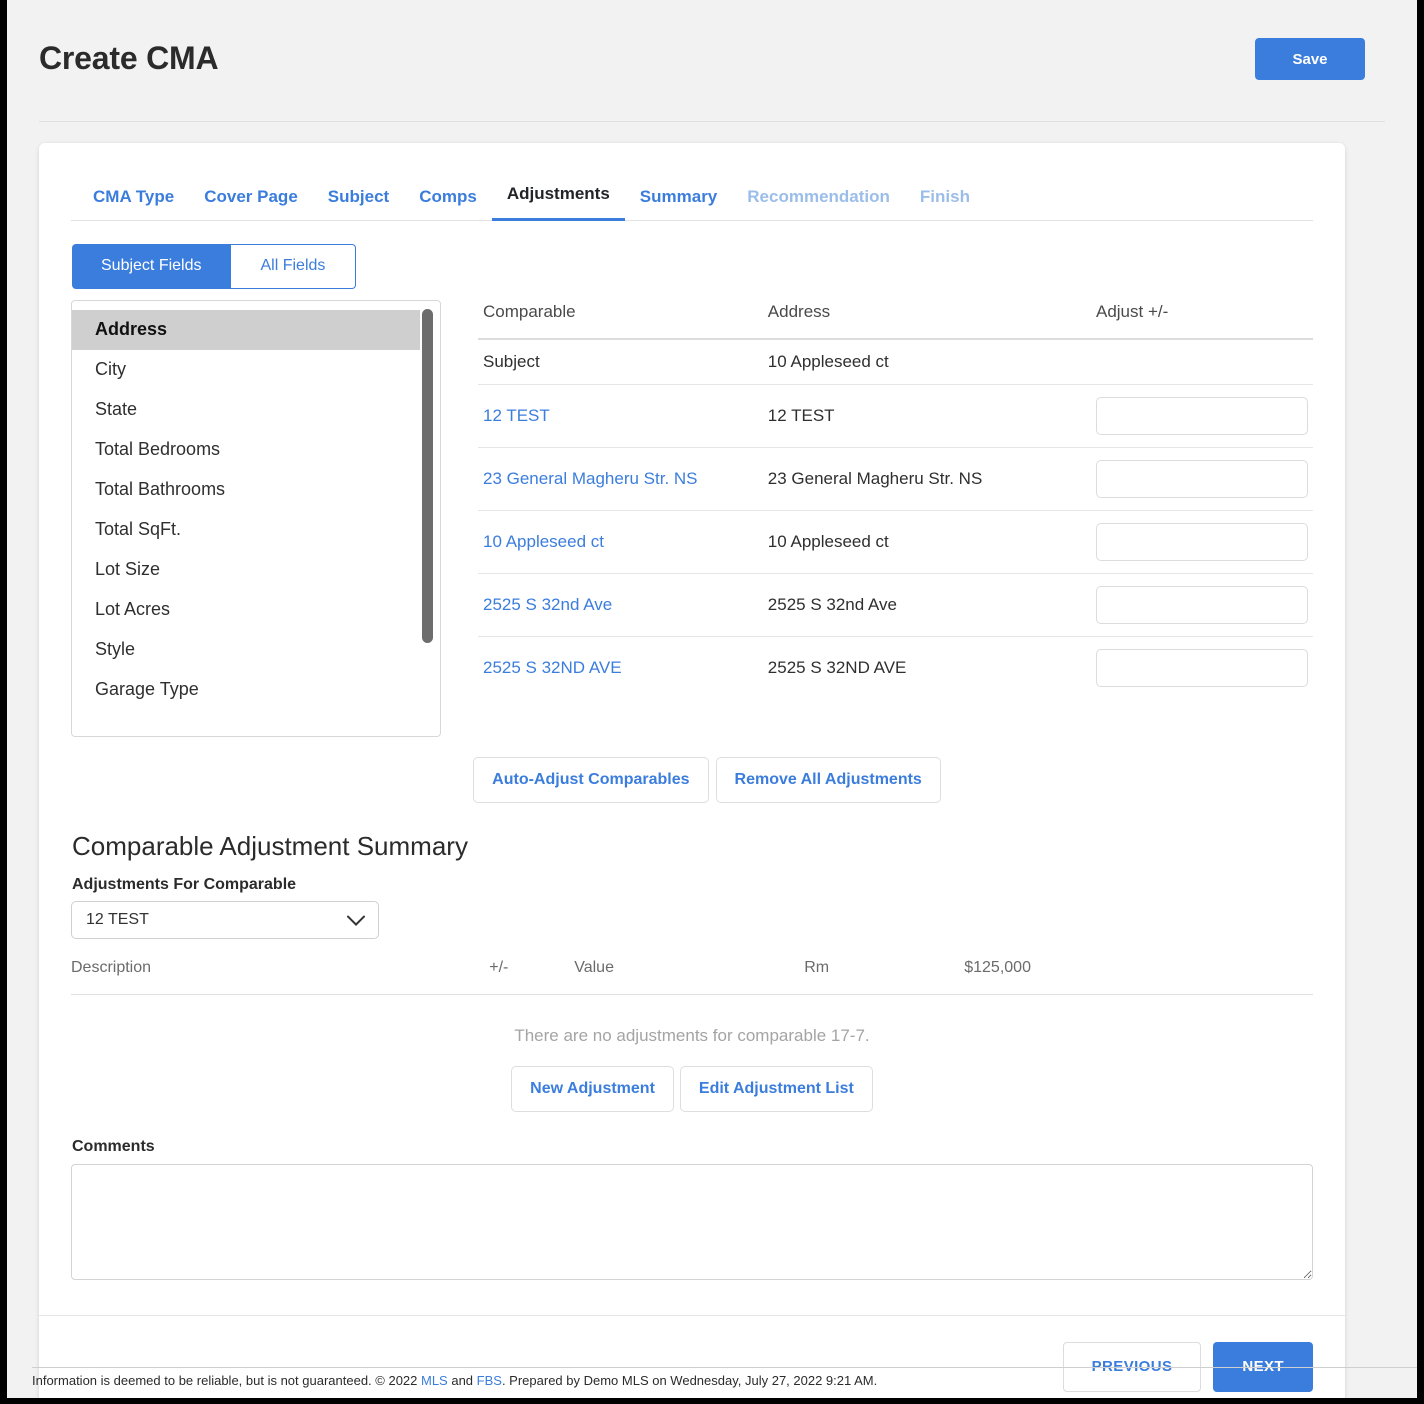 The image size is (1424, 1404). Describe the element at coordinates (1201, 320) in the screenshot. I see `col-adjust: Adjust +/-` at that location.